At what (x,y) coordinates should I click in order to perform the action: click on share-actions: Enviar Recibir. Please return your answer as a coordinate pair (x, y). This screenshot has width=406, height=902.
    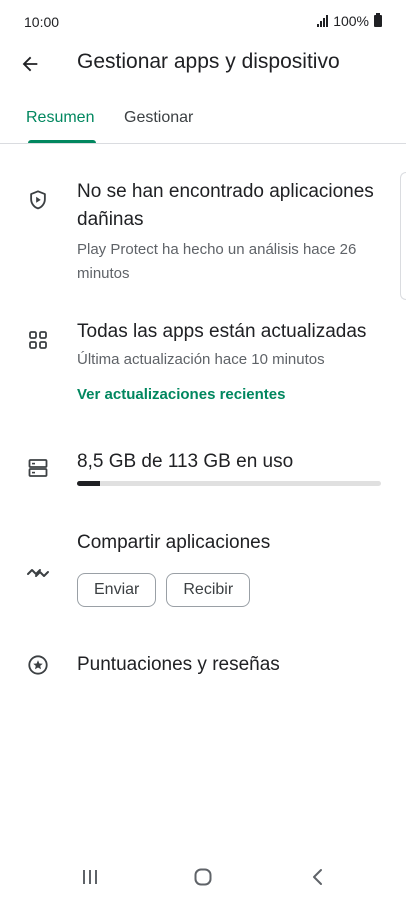
    Looking at the image, I should click on (232, 590).